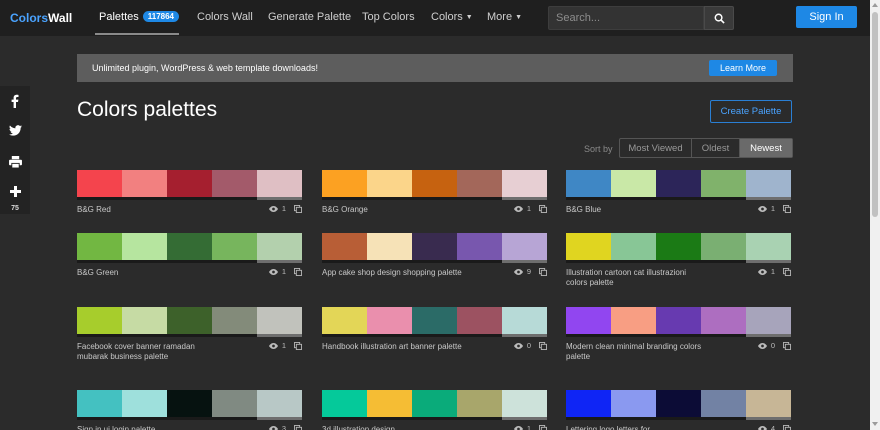  What do you see at coordinates (225, 17) in the screenshot?
I see `nav-colors-wall: Colors Wall` at bounding box center [225, 17].